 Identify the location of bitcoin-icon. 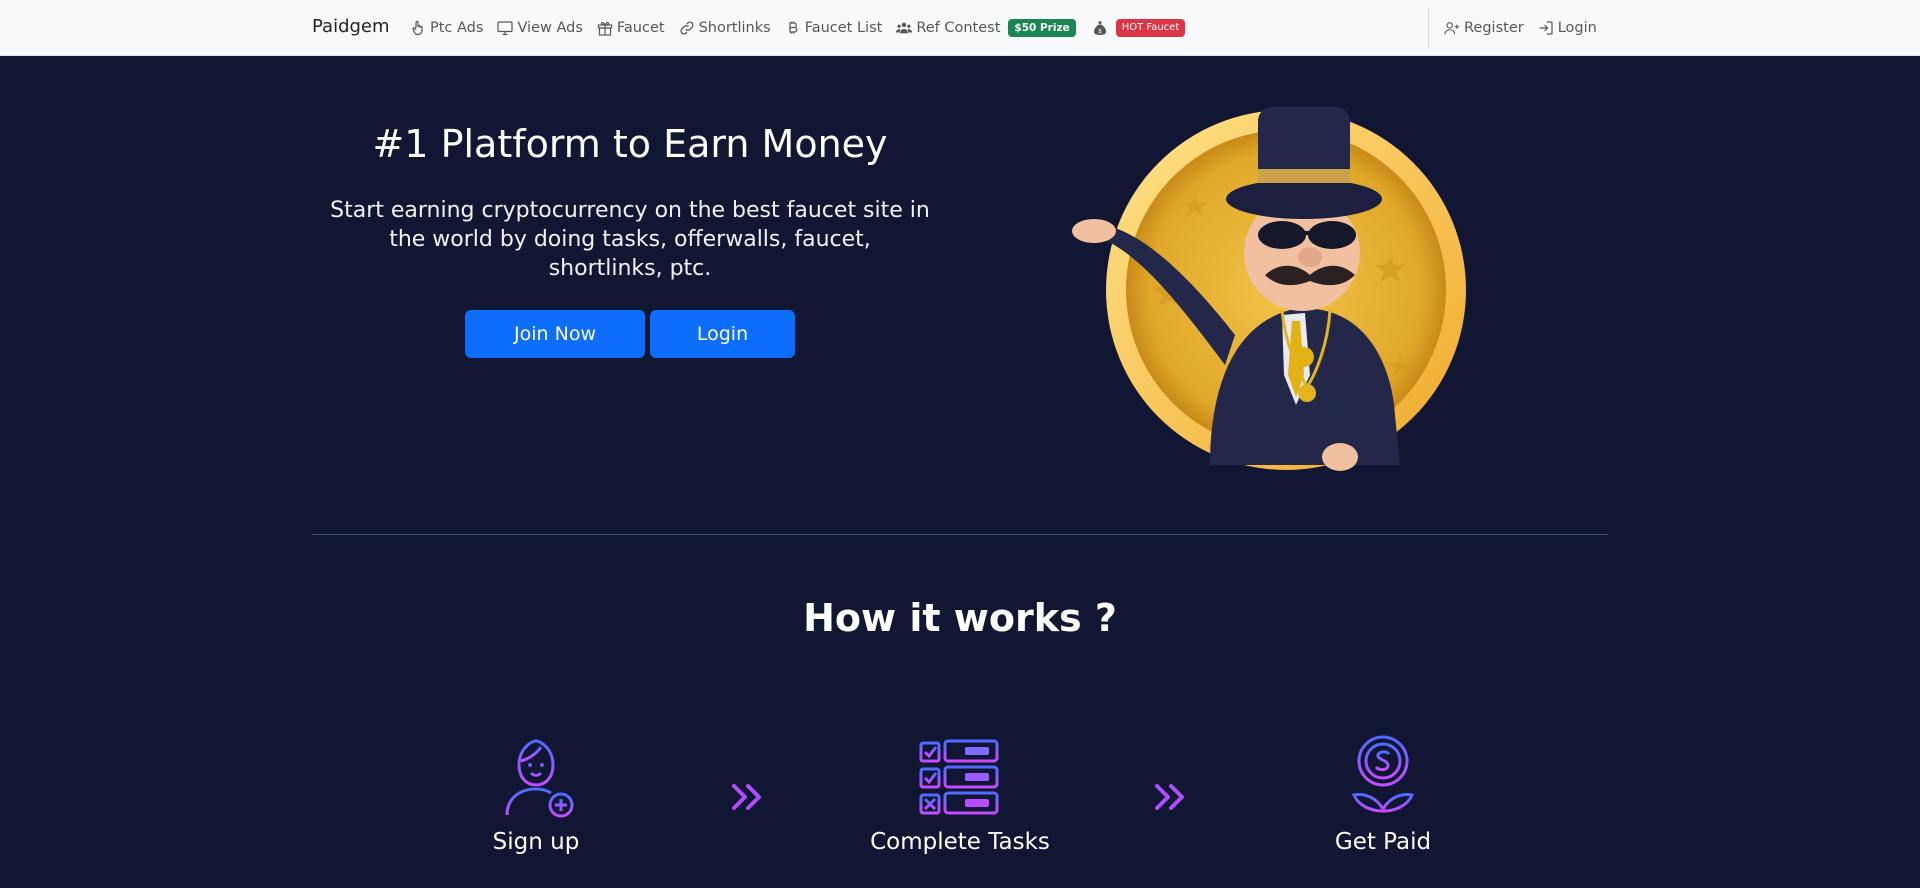
(793, 27).